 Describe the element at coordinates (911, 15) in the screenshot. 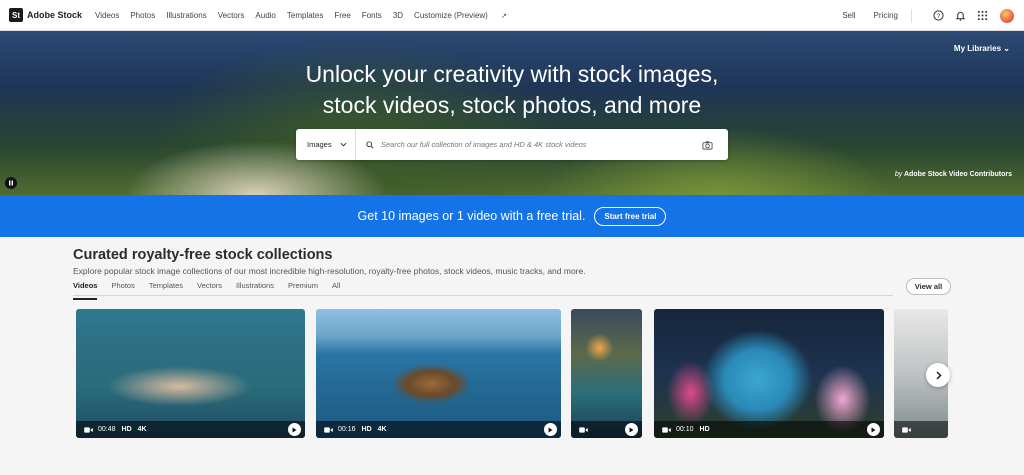

I see `nav-divider` at that location.